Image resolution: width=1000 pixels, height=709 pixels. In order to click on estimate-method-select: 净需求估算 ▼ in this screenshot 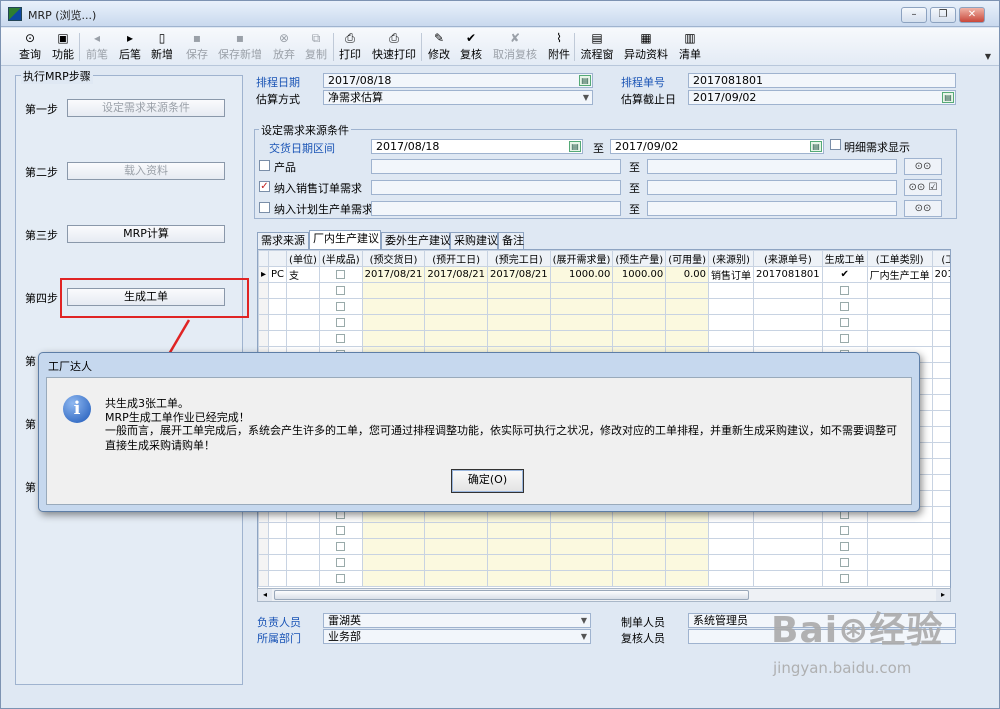, I will do `click(458, 97)`.